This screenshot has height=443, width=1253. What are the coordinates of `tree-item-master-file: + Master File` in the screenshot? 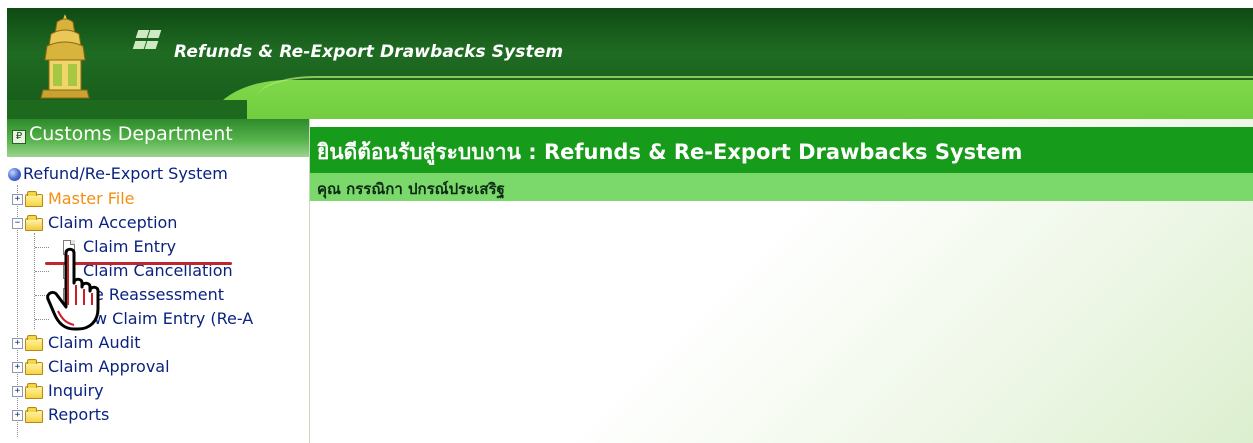 It's located at (157, 199).